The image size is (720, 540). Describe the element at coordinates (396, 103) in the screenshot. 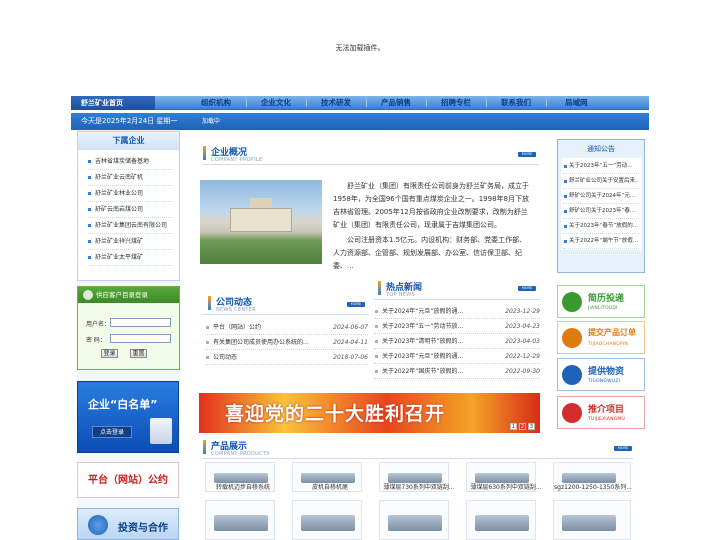

I see `nav-item-sales: 产品销售` at that location.